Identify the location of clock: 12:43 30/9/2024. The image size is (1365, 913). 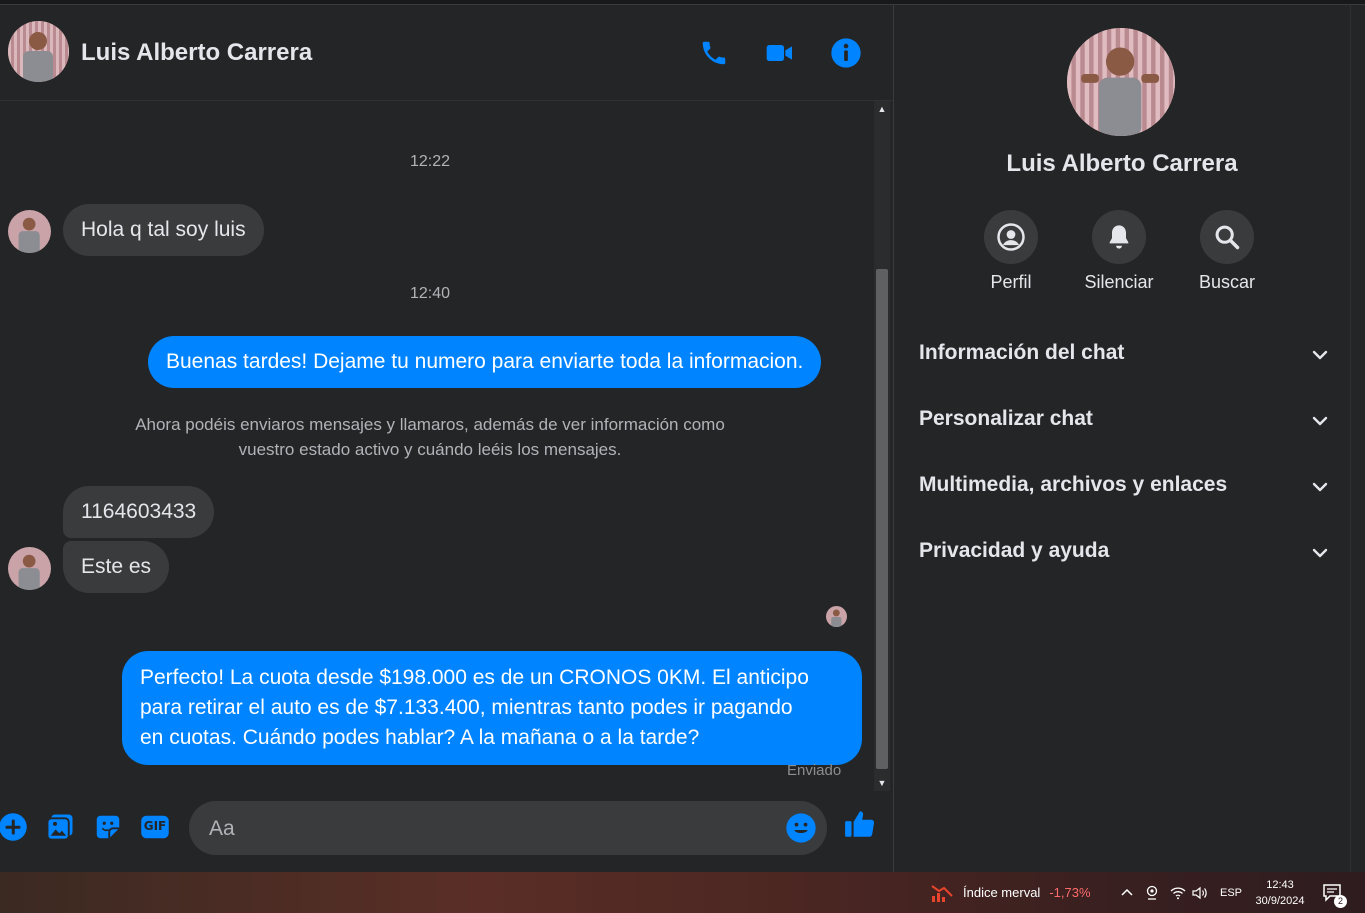
(1280, 892).